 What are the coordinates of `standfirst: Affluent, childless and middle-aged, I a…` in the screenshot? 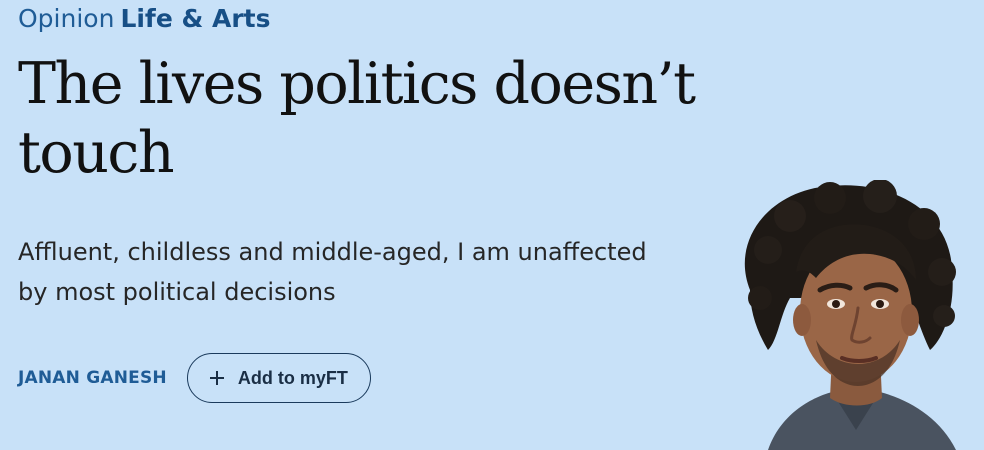 It's located at (332, 272).